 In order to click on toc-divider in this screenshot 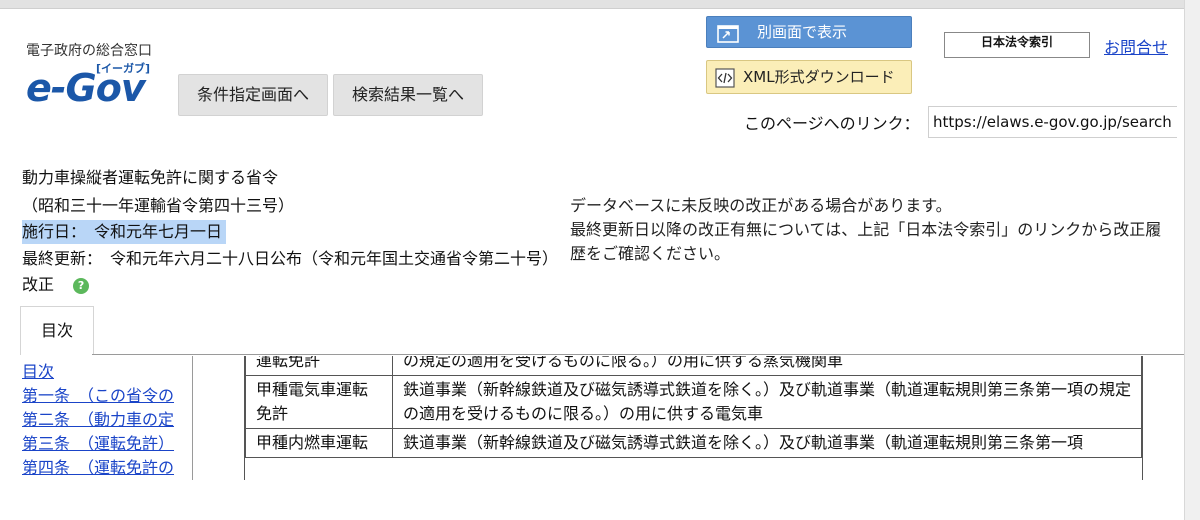, I will do `click(192, 418)`.